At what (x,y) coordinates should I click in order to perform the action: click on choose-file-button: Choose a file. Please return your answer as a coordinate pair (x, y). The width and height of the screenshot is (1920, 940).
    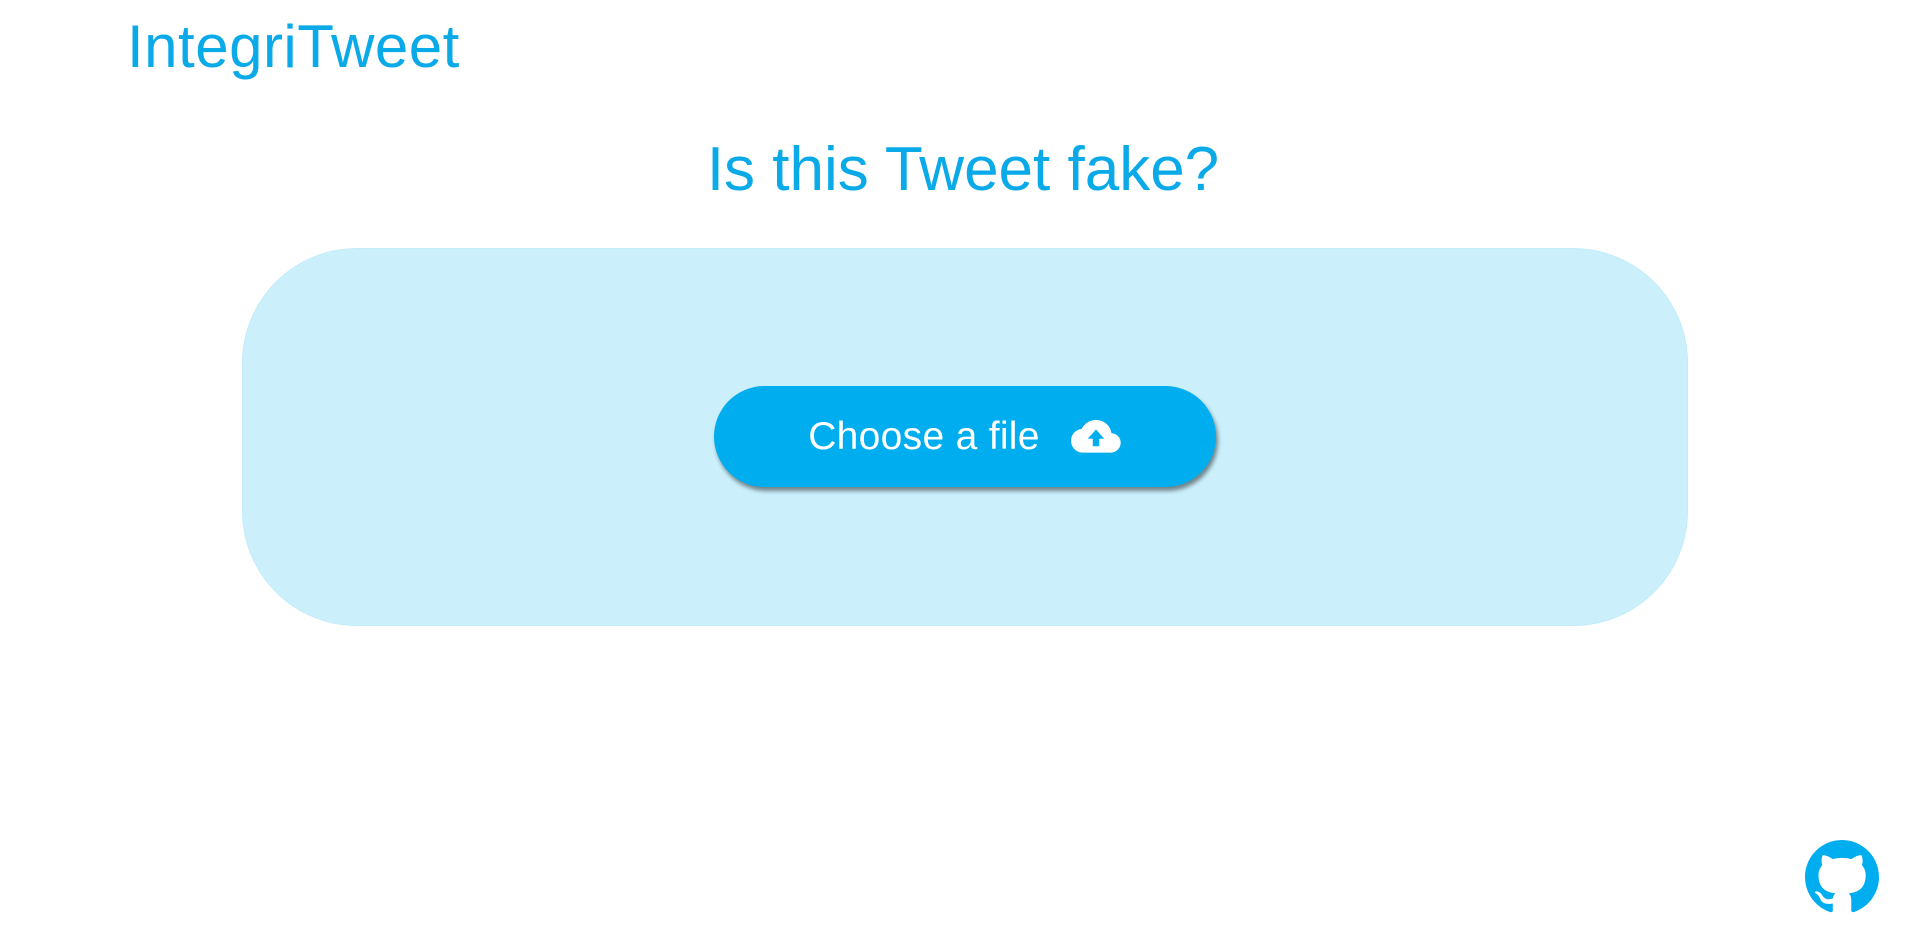
    Looking at the image, I should click on (965, 436).